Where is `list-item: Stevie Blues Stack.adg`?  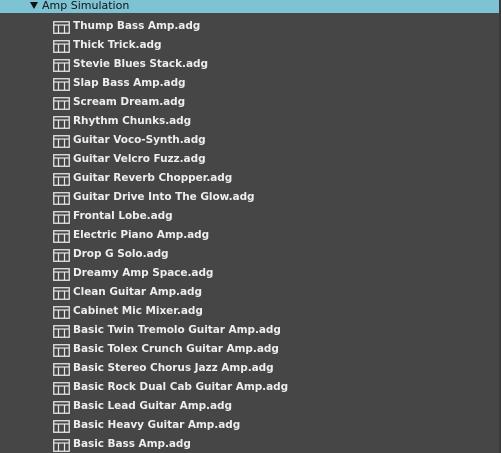 list-item: Stevie Blues Stack.adg is located at coordinates (250, 63).